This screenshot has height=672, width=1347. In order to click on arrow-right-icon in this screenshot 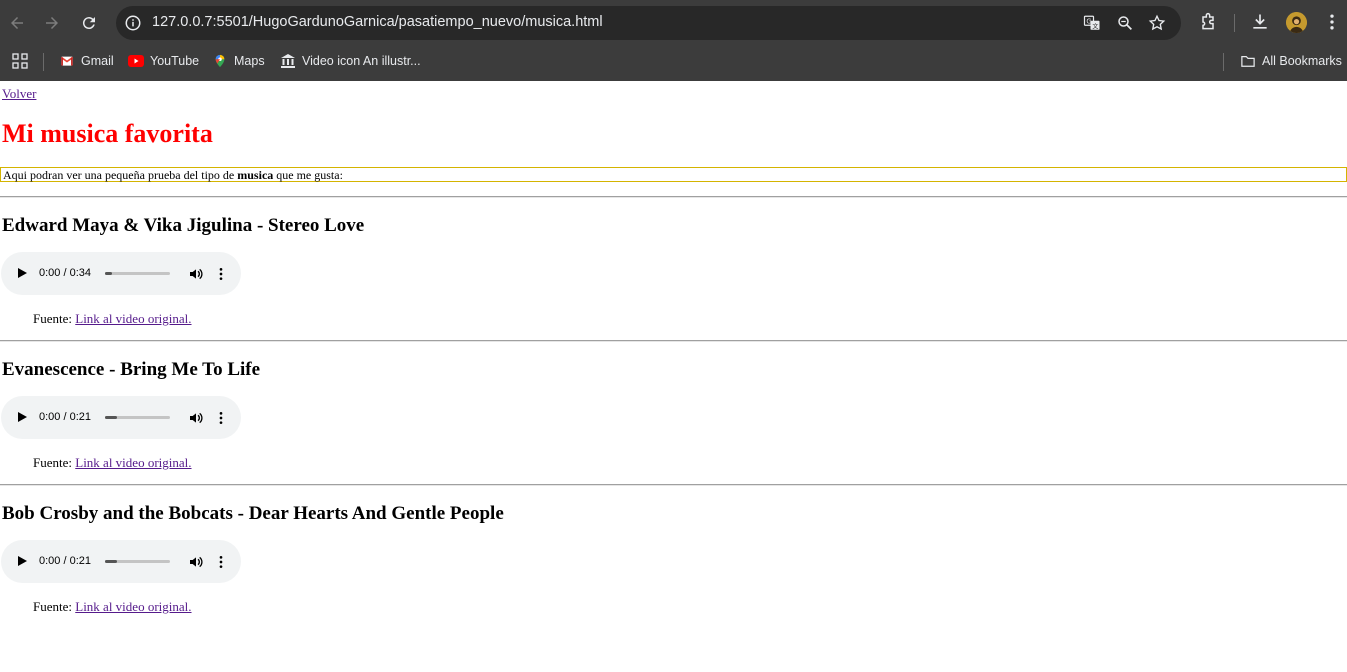, I will do `click(52, 23)`.